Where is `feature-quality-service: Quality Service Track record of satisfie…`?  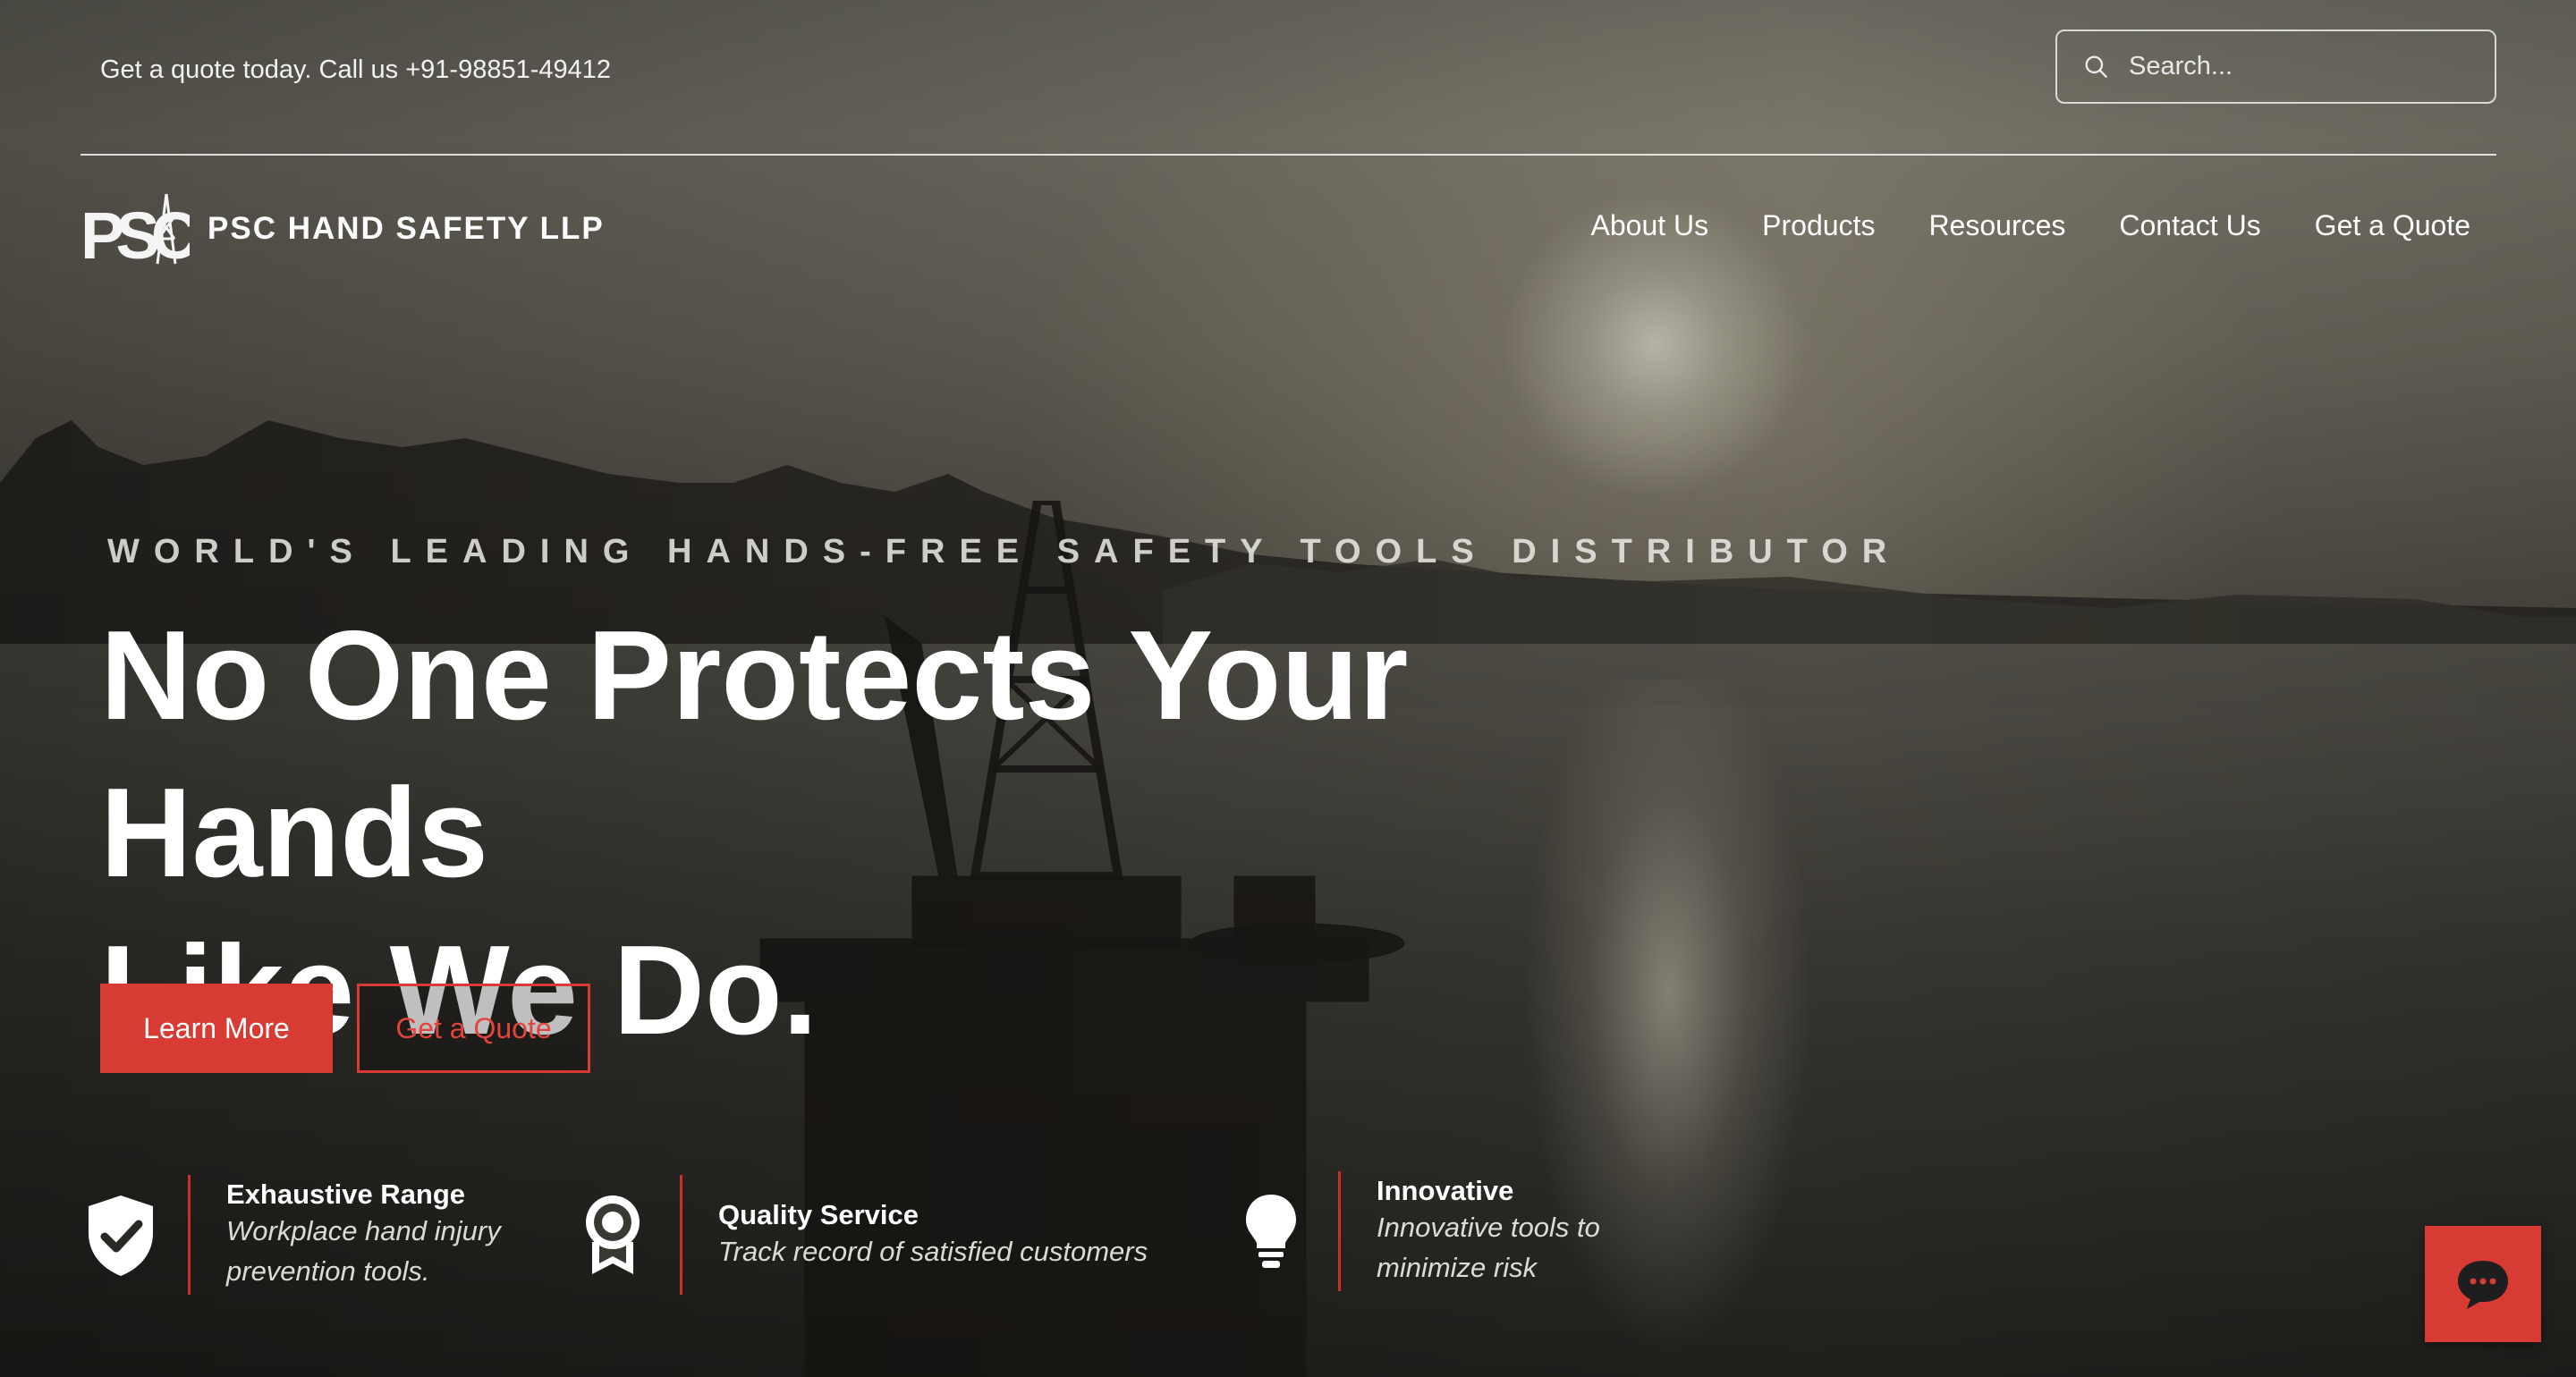 feature-quality-service: Quality Service Track record of satisfie… is located at coordinates (860, 1235).